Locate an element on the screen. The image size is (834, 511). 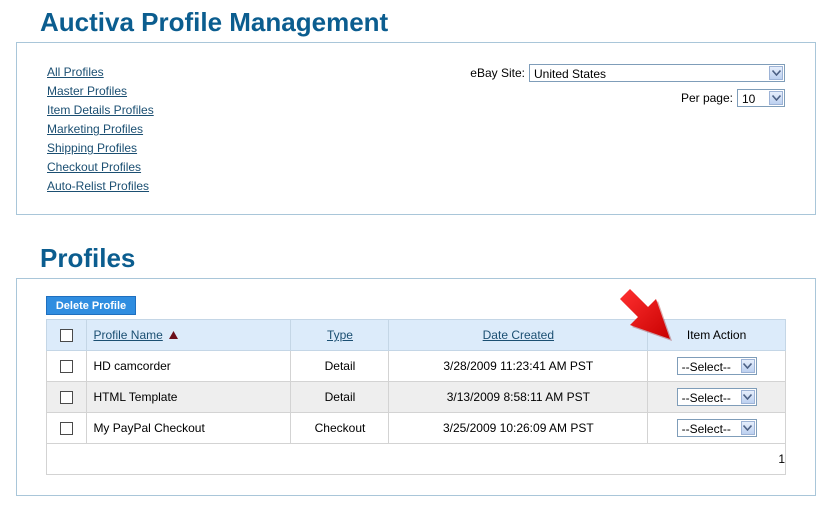
type-header: Type is located at coordinates (340, 335).